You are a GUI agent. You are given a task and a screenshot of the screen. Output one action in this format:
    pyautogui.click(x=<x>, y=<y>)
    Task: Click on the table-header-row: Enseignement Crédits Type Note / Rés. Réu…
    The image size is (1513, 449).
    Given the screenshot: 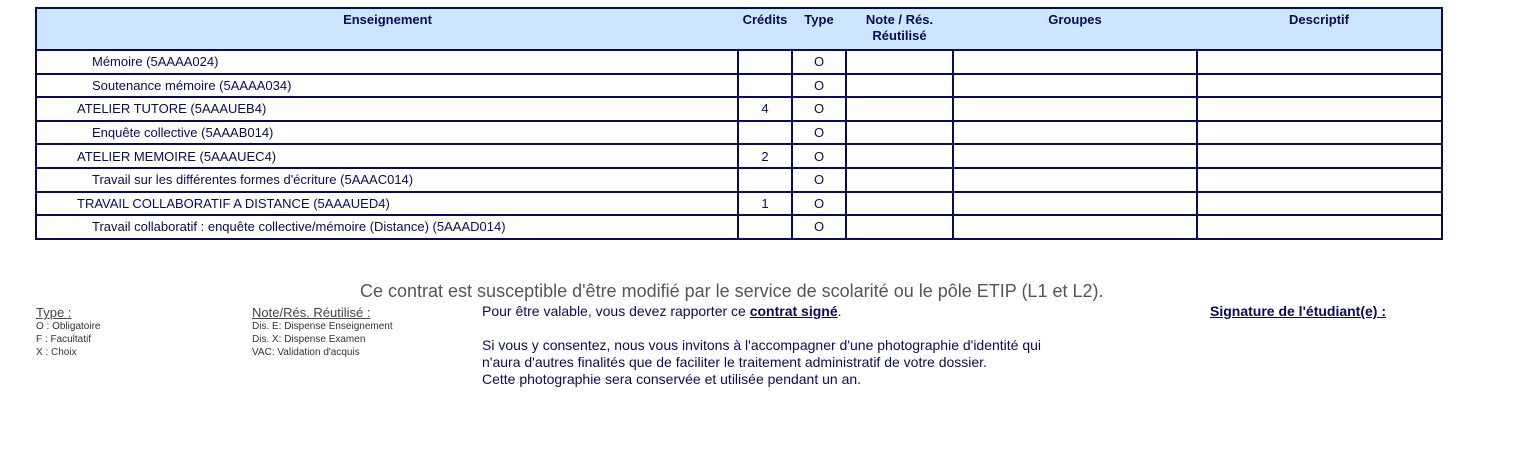 What is the action you would take?
    pyautogui.click(x=739, y=29)
    